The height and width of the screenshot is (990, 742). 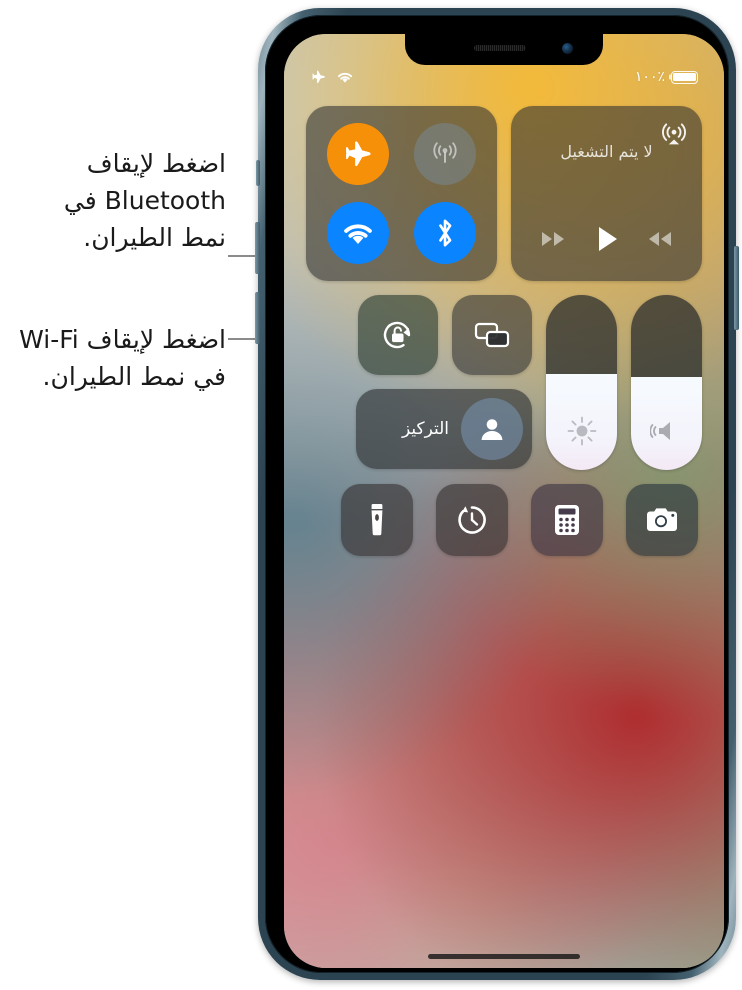 I want to click on rotation-lock-icon, so click(x=398, y=335).